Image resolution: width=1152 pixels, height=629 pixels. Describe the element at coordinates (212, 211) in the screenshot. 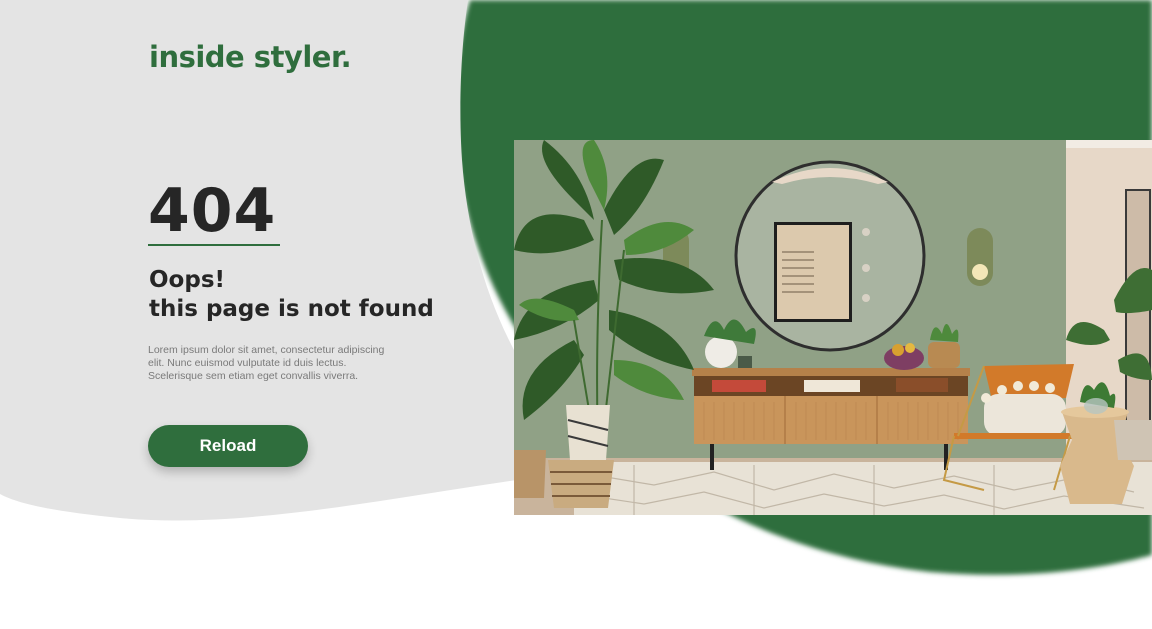

I see `error-code: 404` at that location.